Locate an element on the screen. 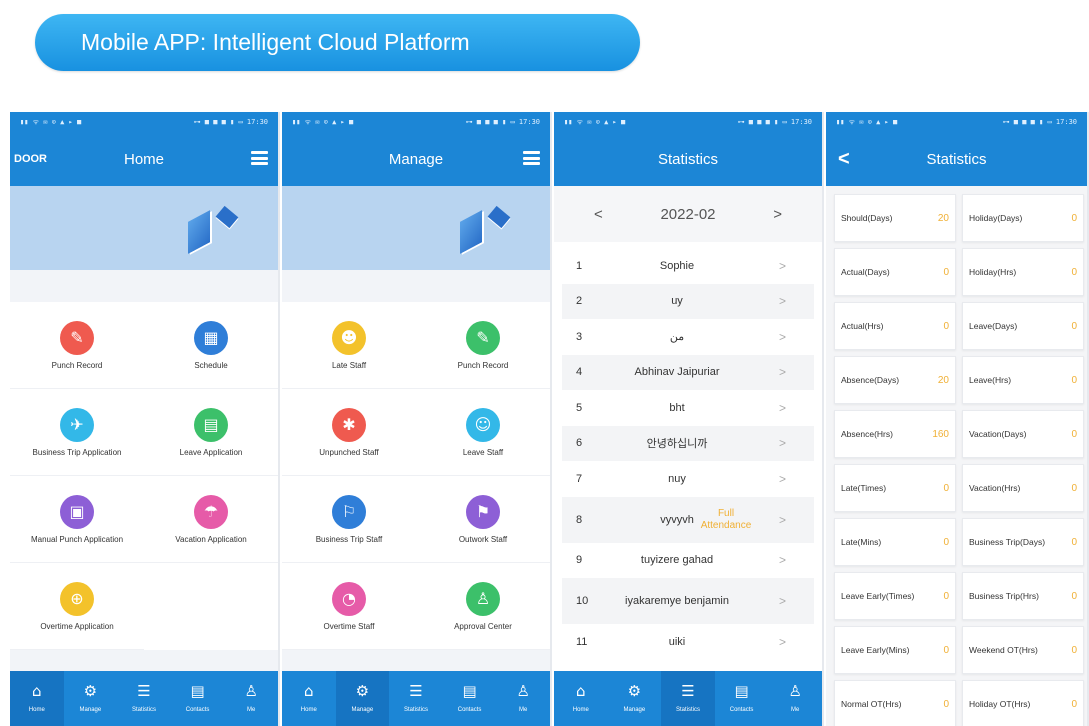 The width and height of the screenshot is (1089, 726). banner-title: Mobile APP: Intelligent Cloud Platform is located at coordinates (275, 42).